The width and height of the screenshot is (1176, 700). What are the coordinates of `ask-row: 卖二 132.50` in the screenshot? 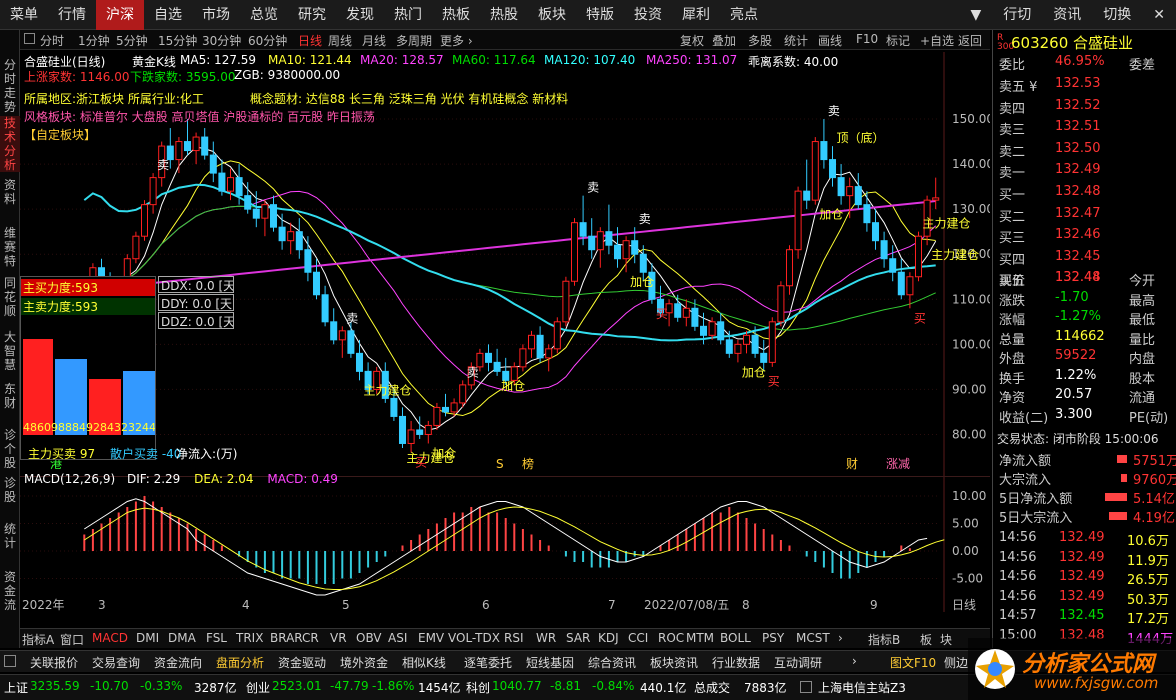 It's located at (1087, 151).